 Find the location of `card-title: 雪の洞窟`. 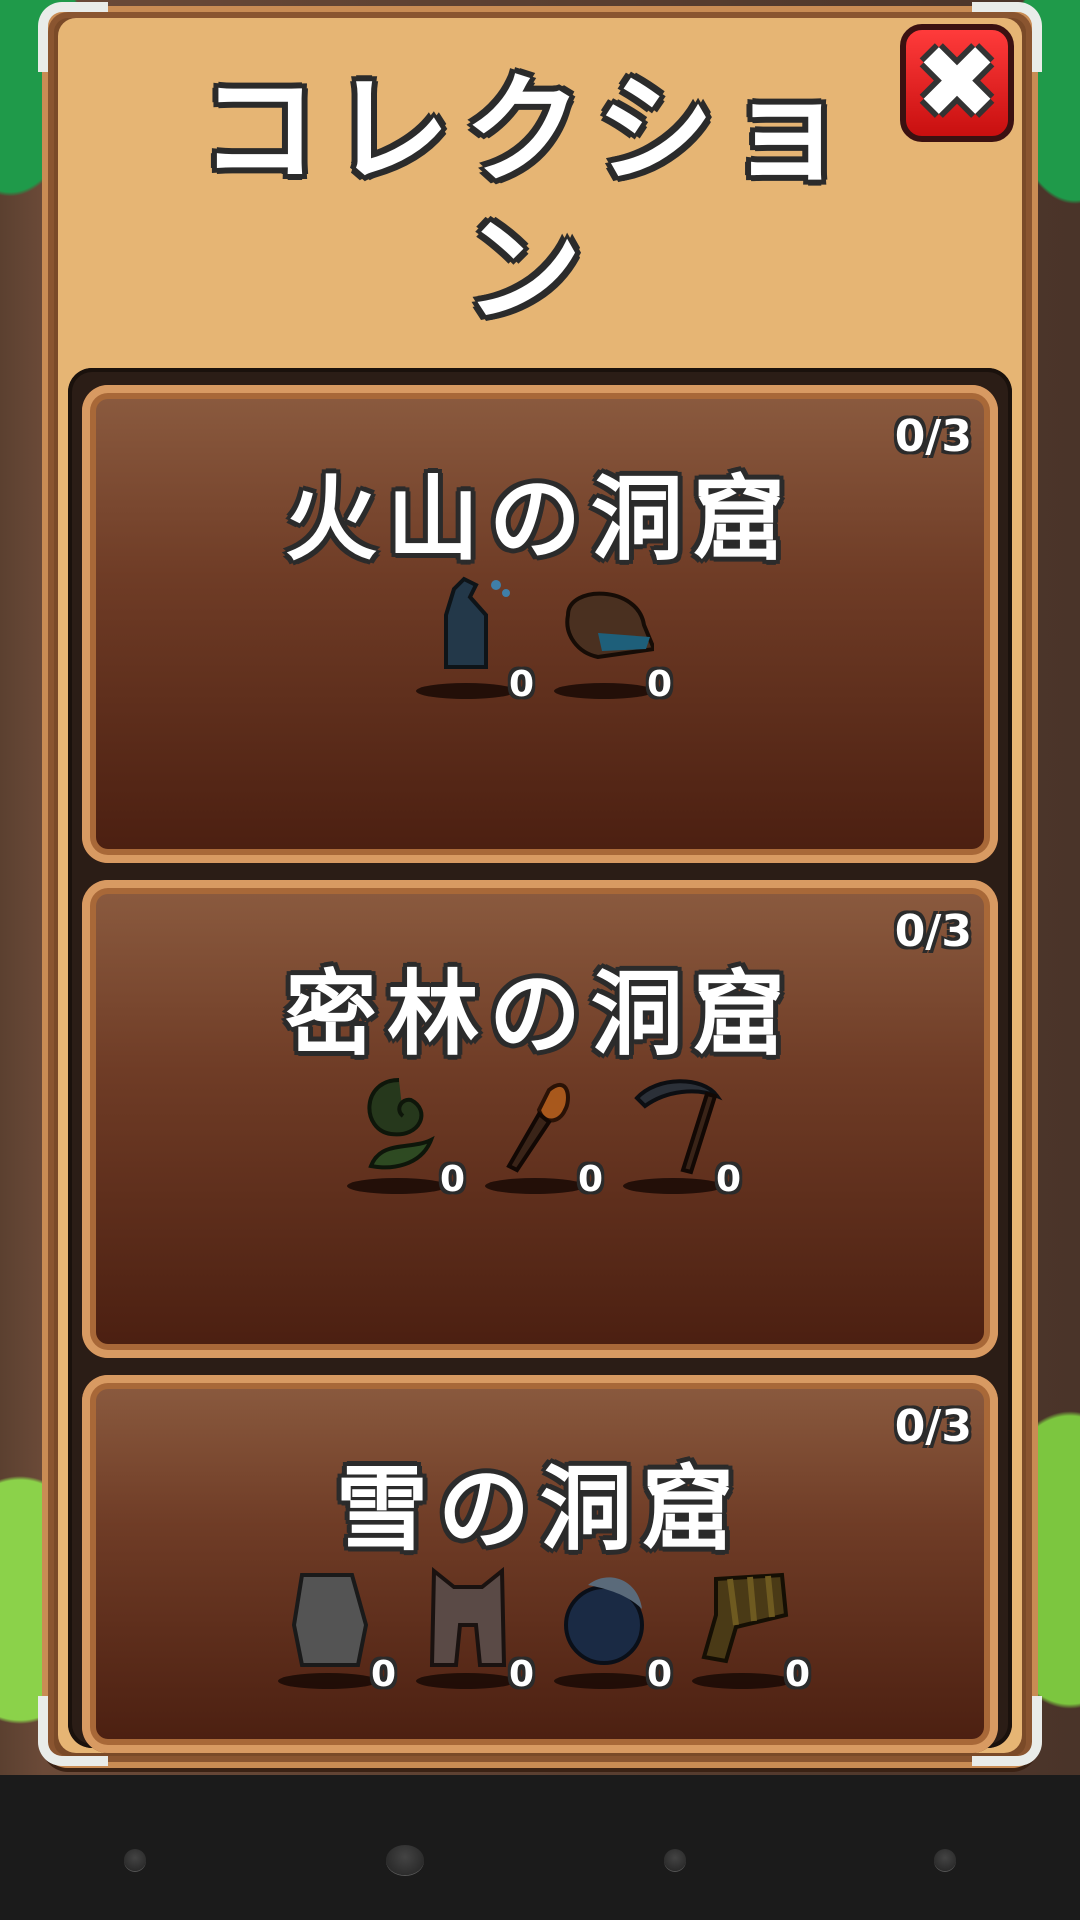

card-title: 雪の洞窟 is located at coordinates (539, 1509).